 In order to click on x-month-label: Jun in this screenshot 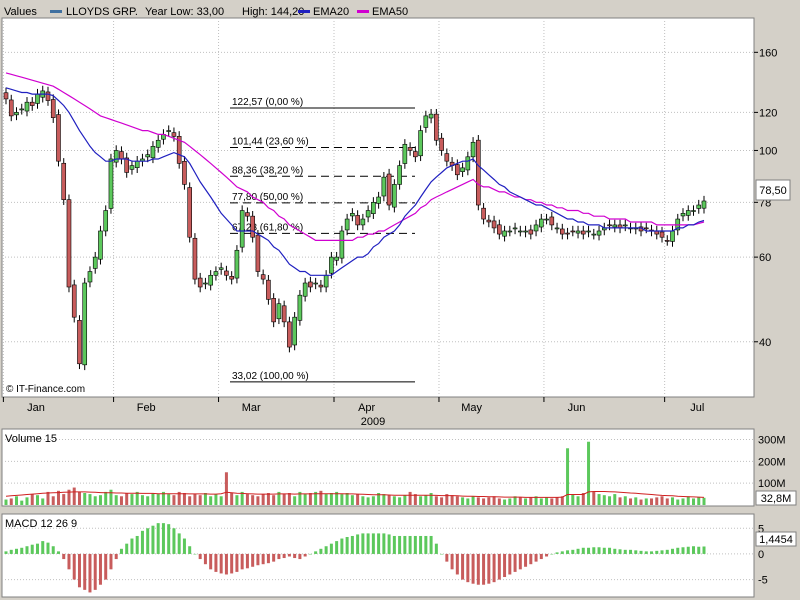, I will do `click(577, 408)`.